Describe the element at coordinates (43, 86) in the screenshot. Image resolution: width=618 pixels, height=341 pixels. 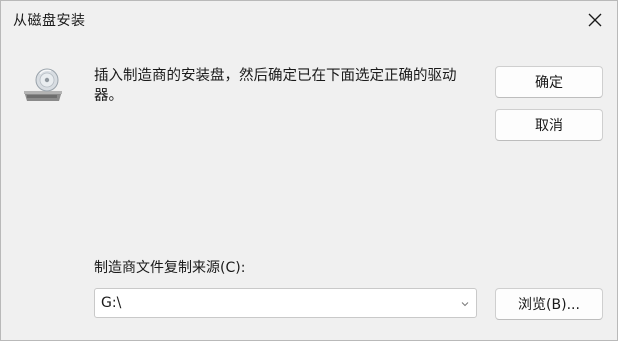
I see `disk-drive-icon` at that location.